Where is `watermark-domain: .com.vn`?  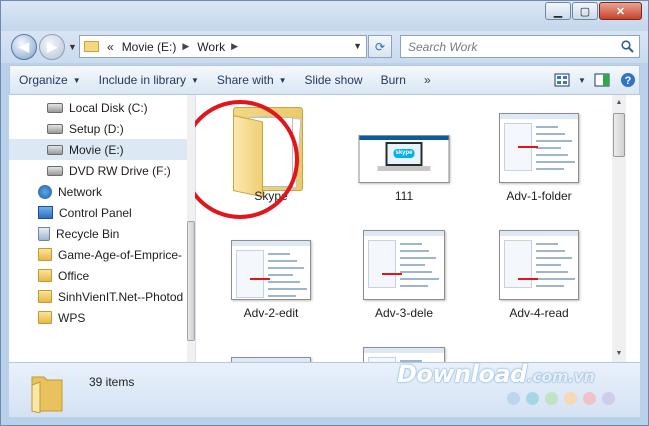
watermark-domain: .com.vn is located at coordinates (560, 376).